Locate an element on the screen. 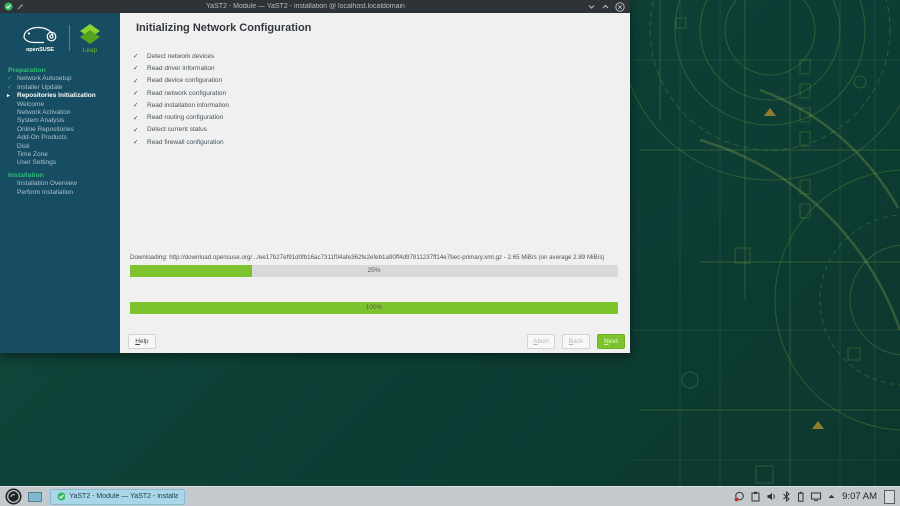  bluetooth-icon is located at coordinates (786, 496).